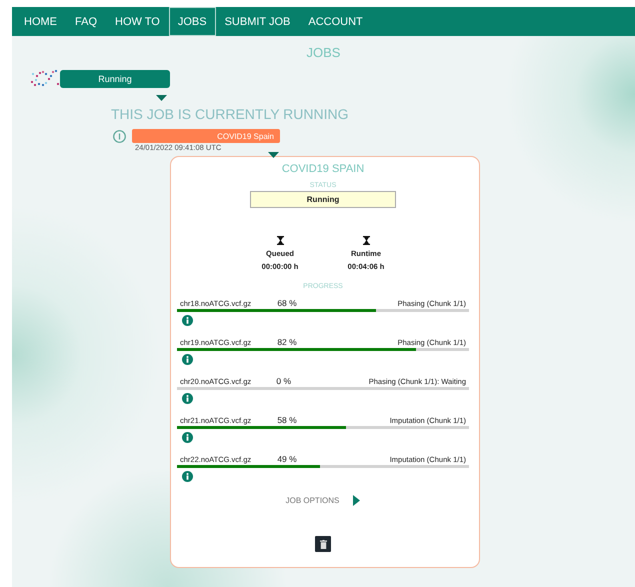  Describe the element at coordinates (230, 114) in the screenshot. I see `section-heading: THIS JOB IS CURRENTLY RUNNING` at that location.